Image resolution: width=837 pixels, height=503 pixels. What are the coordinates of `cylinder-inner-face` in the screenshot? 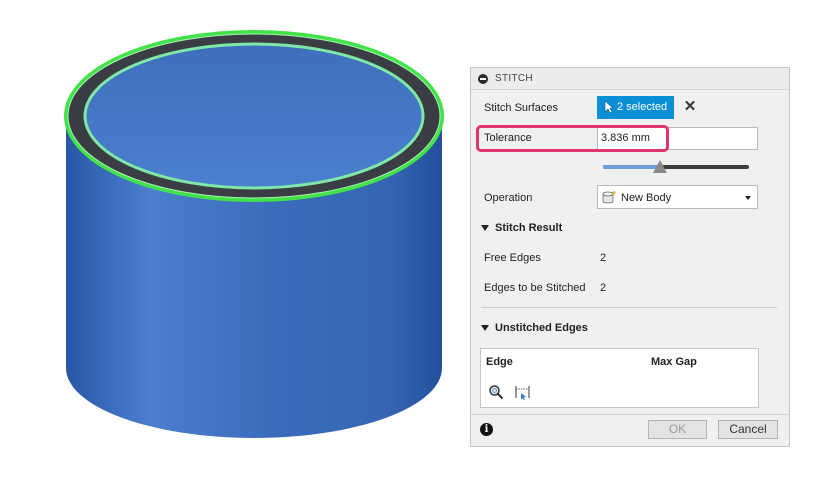 It's located at (254, 116).